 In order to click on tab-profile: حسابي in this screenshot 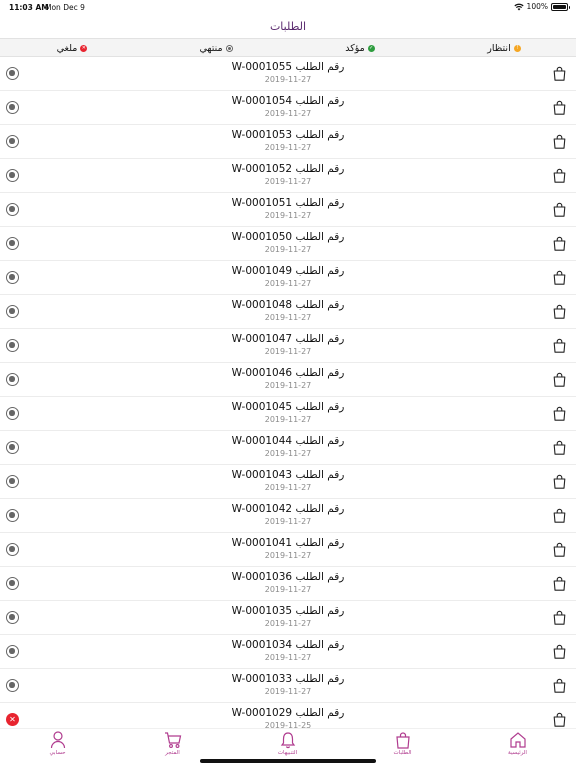, I will do `click(57, 746)`.